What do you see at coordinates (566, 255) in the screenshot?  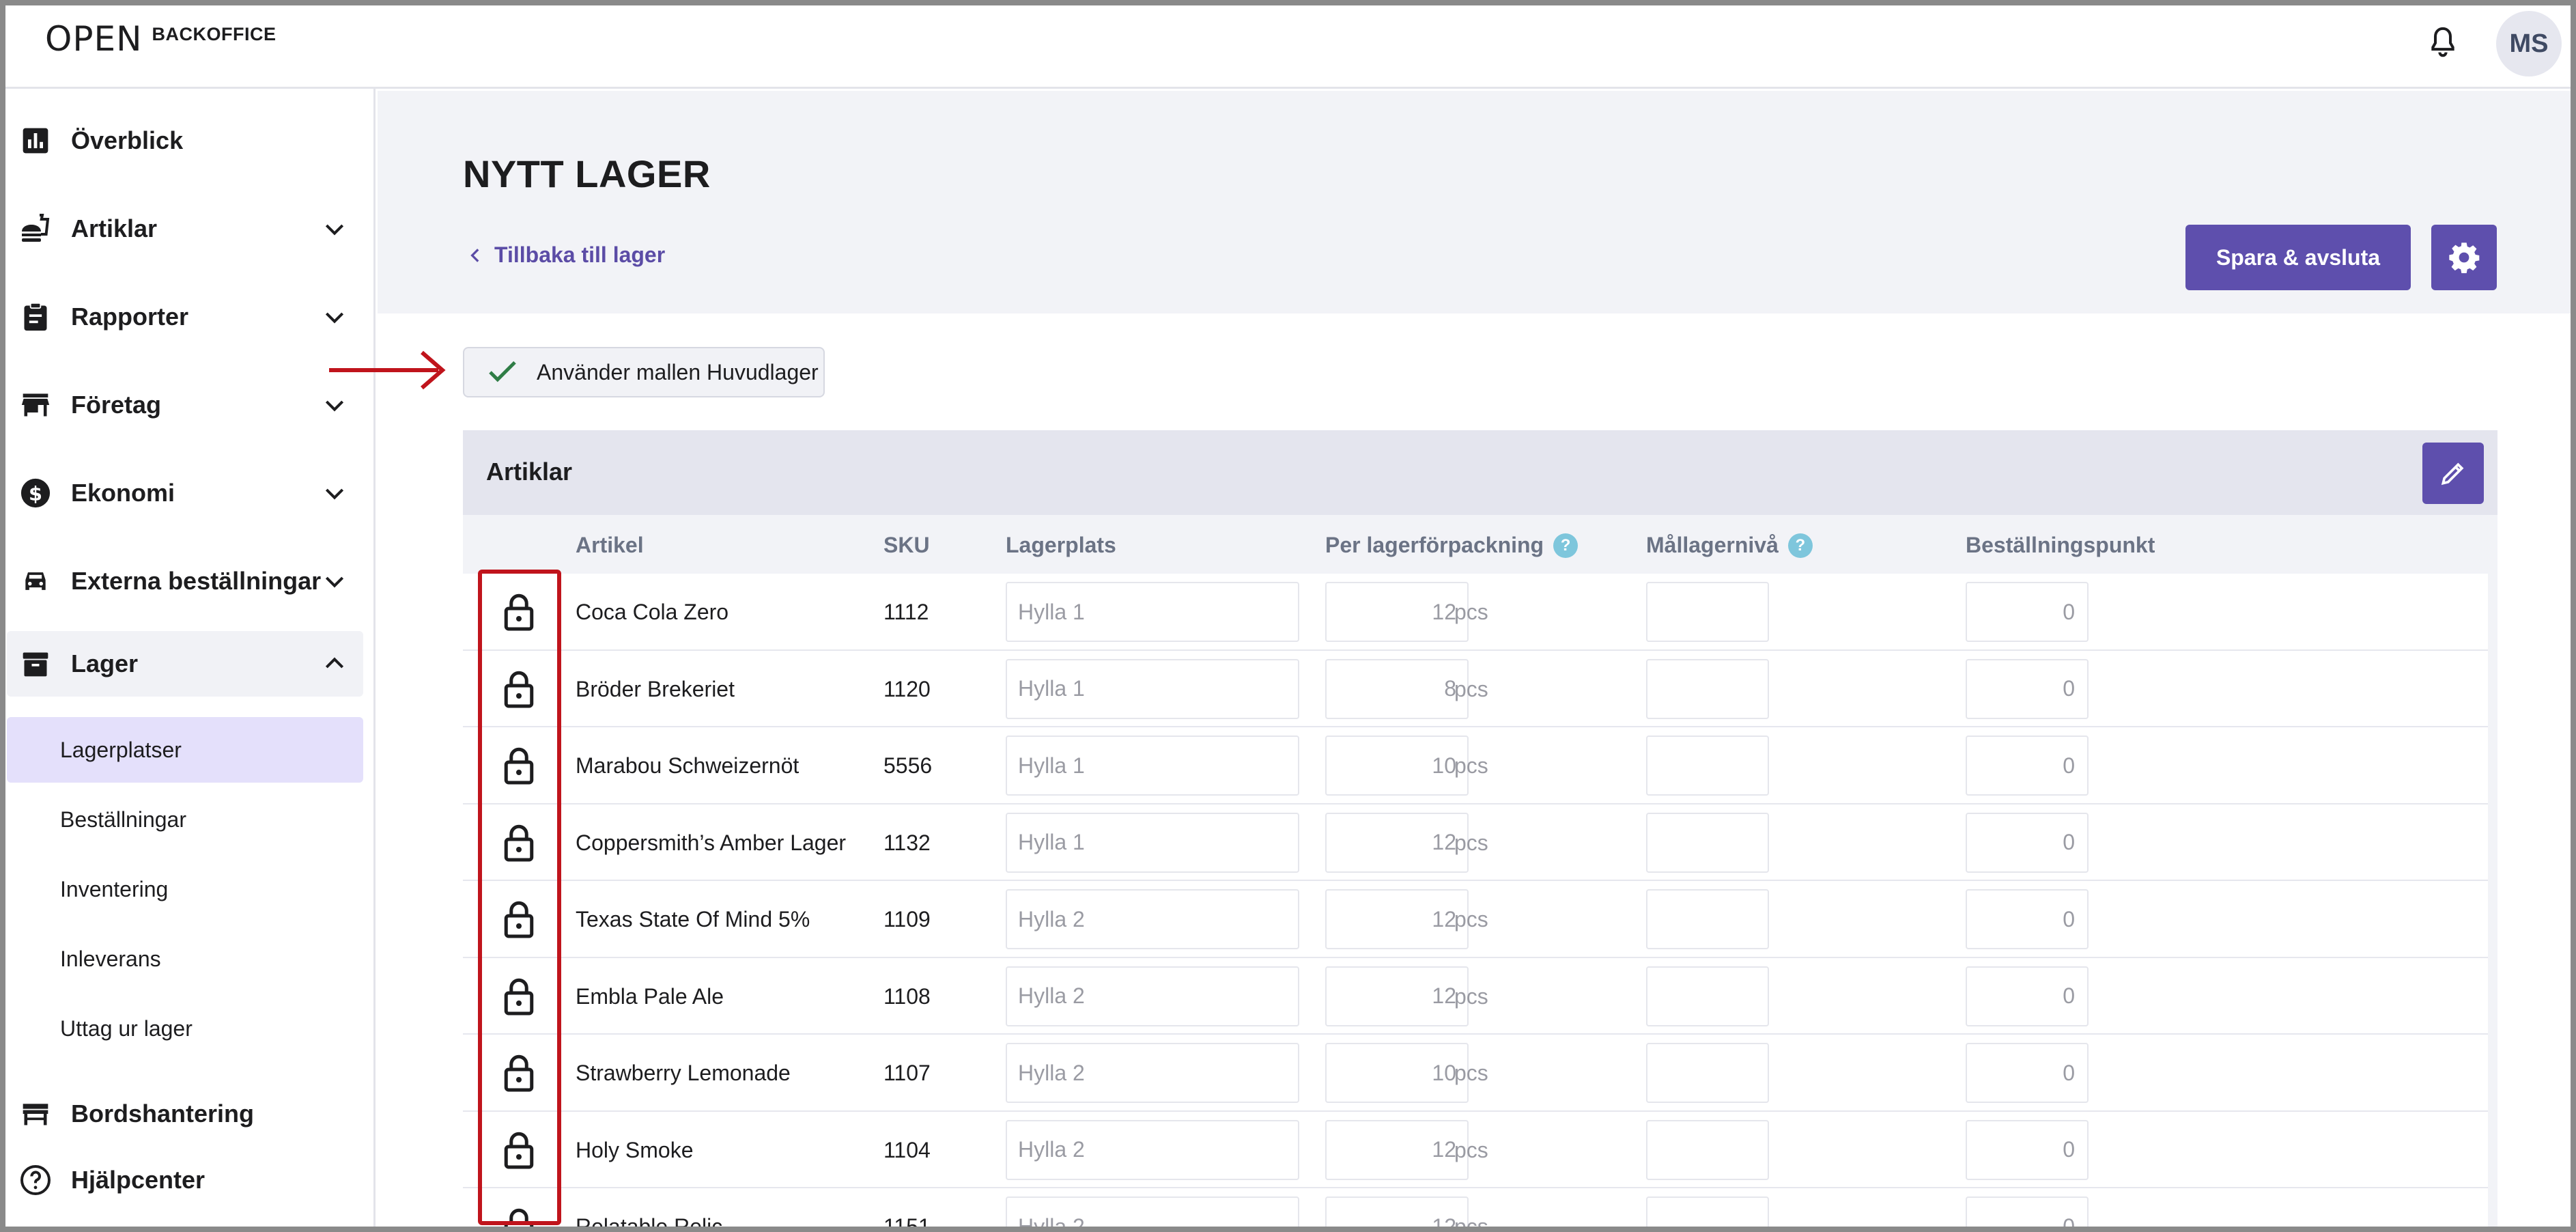 I see `back-to-lager-link: Tillbaka till lager` at bounding box center [566, 255].